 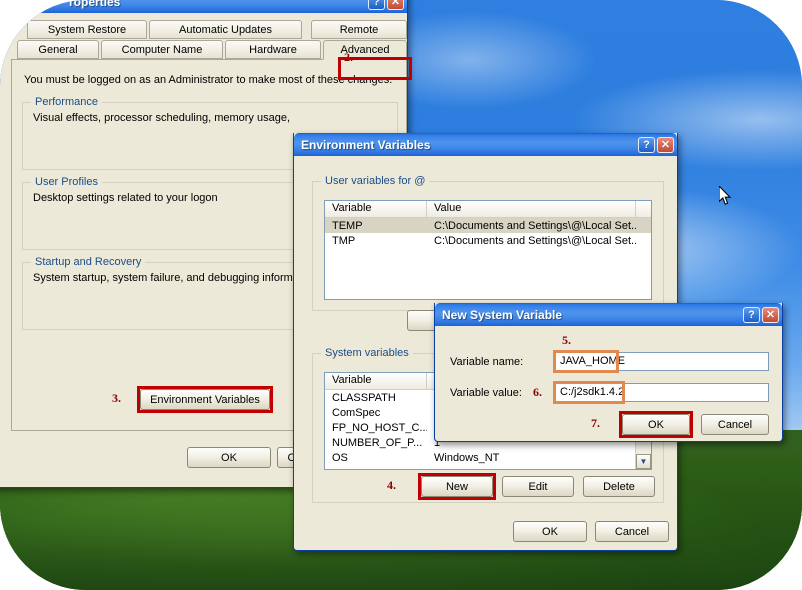 What do you see at coordinates (366, 144) in the screenshot?
I see `environment-variables-title: Environment Variables` at bounding box center [366, 144].